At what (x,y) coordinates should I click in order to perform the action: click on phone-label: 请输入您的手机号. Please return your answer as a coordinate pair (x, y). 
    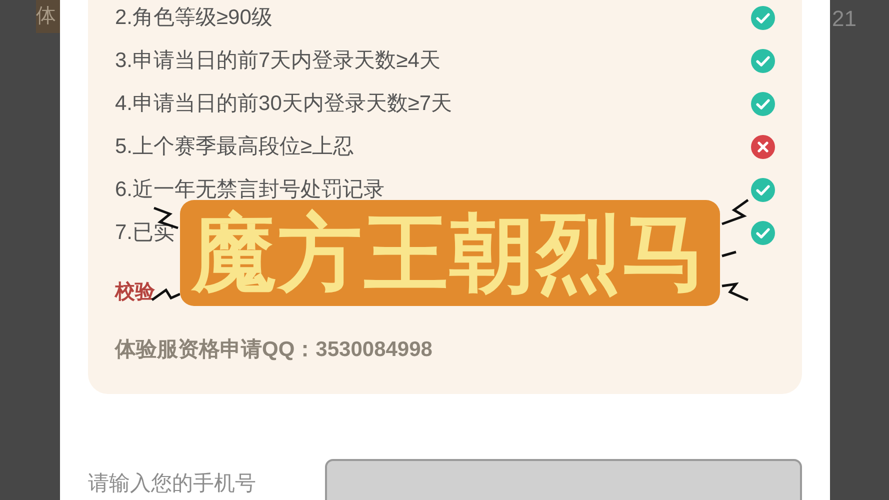
    Looking at the image, I should click on (172, 484).